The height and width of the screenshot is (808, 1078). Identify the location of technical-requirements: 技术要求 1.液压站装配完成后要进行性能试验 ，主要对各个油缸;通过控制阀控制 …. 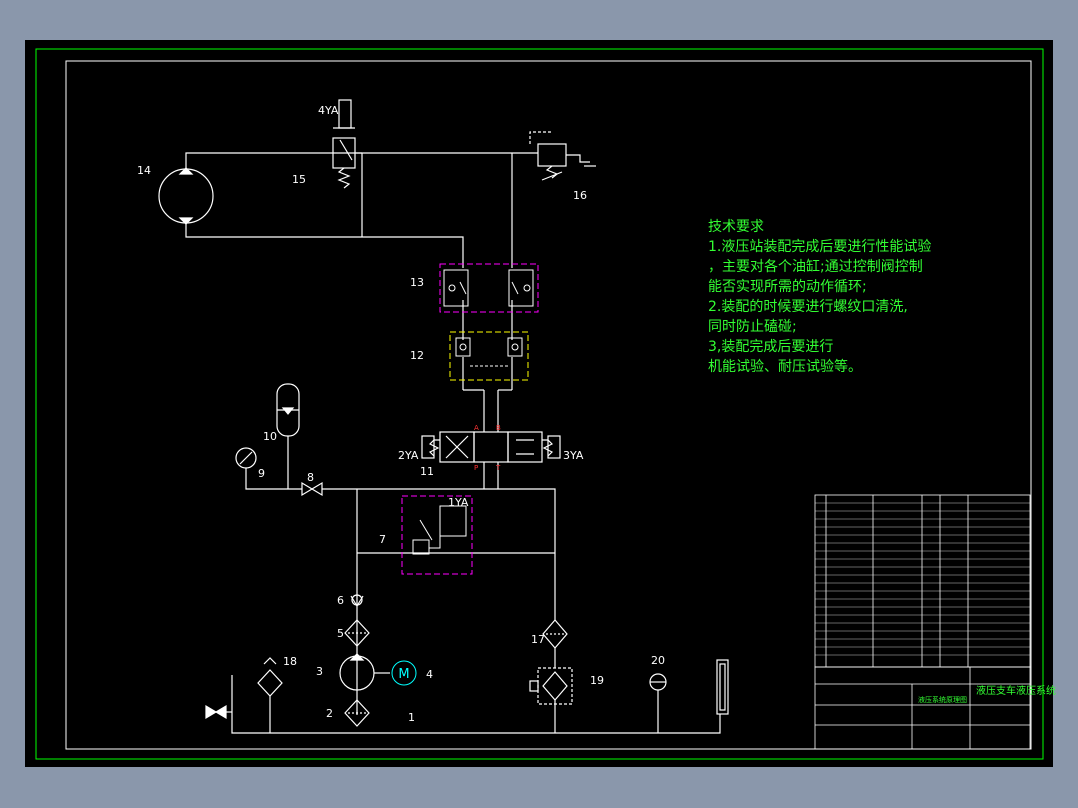
(819, 297).